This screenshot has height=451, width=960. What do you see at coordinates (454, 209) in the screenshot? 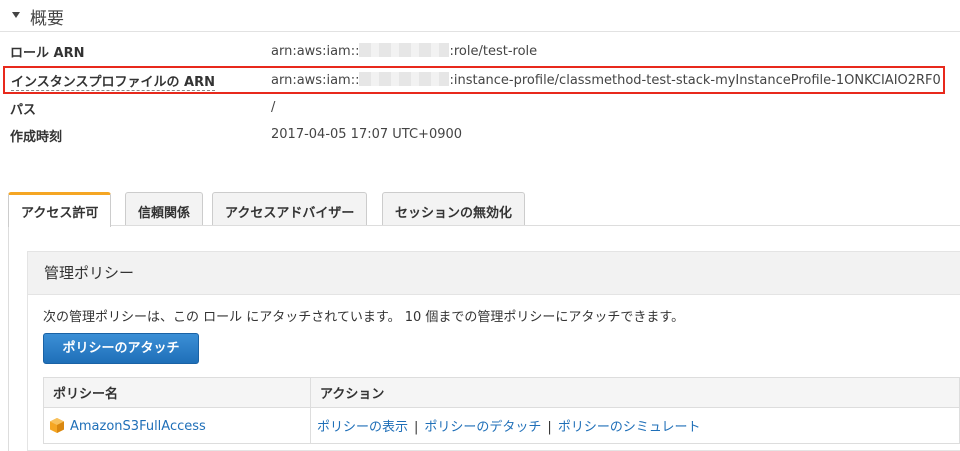
I see `tab-revoke-sessions: セッションの無効化` at bounding box center [454, 209].